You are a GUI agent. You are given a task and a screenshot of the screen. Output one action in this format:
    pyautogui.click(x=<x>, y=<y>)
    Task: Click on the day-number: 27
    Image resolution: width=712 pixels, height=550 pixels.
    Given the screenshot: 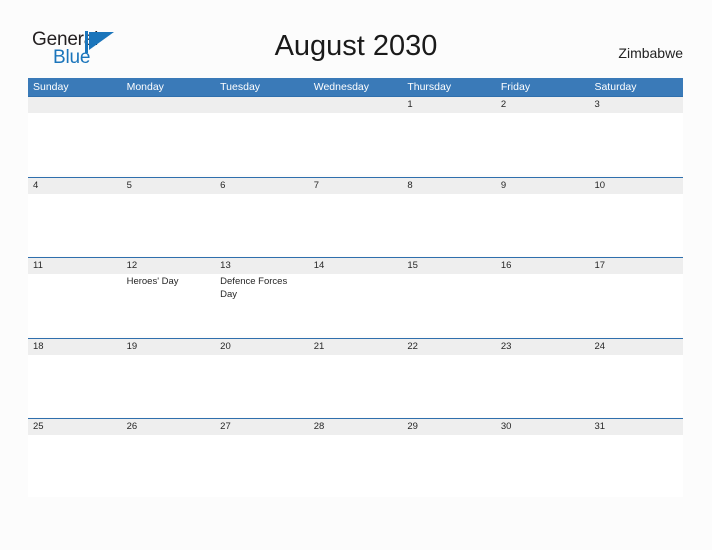 What is the action you would take?
    pyautogui.click(x=262, y=427)
    